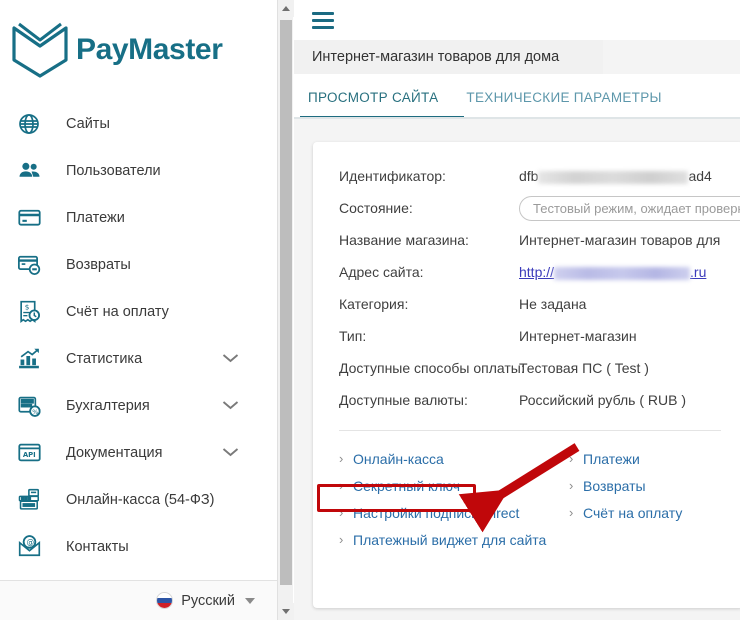  Describe the element at coordinates (584, 368) in the screenshot. I see `detail-value: Тестовая ПС ( Test )` at that location.